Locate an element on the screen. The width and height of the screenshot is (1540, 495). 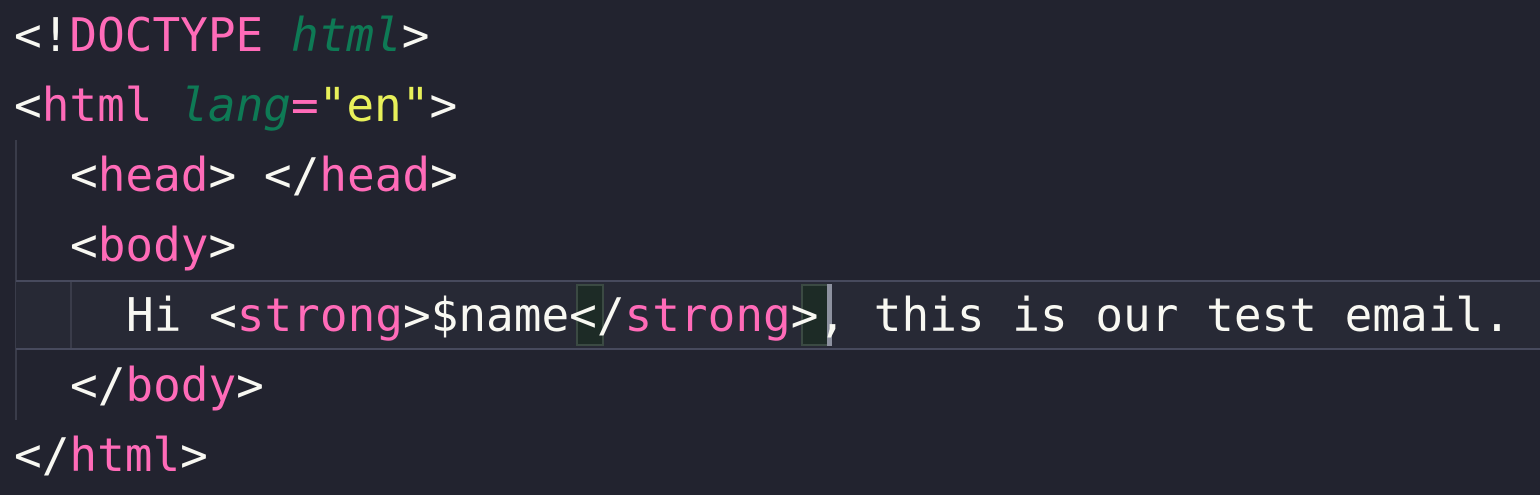
head-tags: <head> </head> is located at coordinates (264, 175).